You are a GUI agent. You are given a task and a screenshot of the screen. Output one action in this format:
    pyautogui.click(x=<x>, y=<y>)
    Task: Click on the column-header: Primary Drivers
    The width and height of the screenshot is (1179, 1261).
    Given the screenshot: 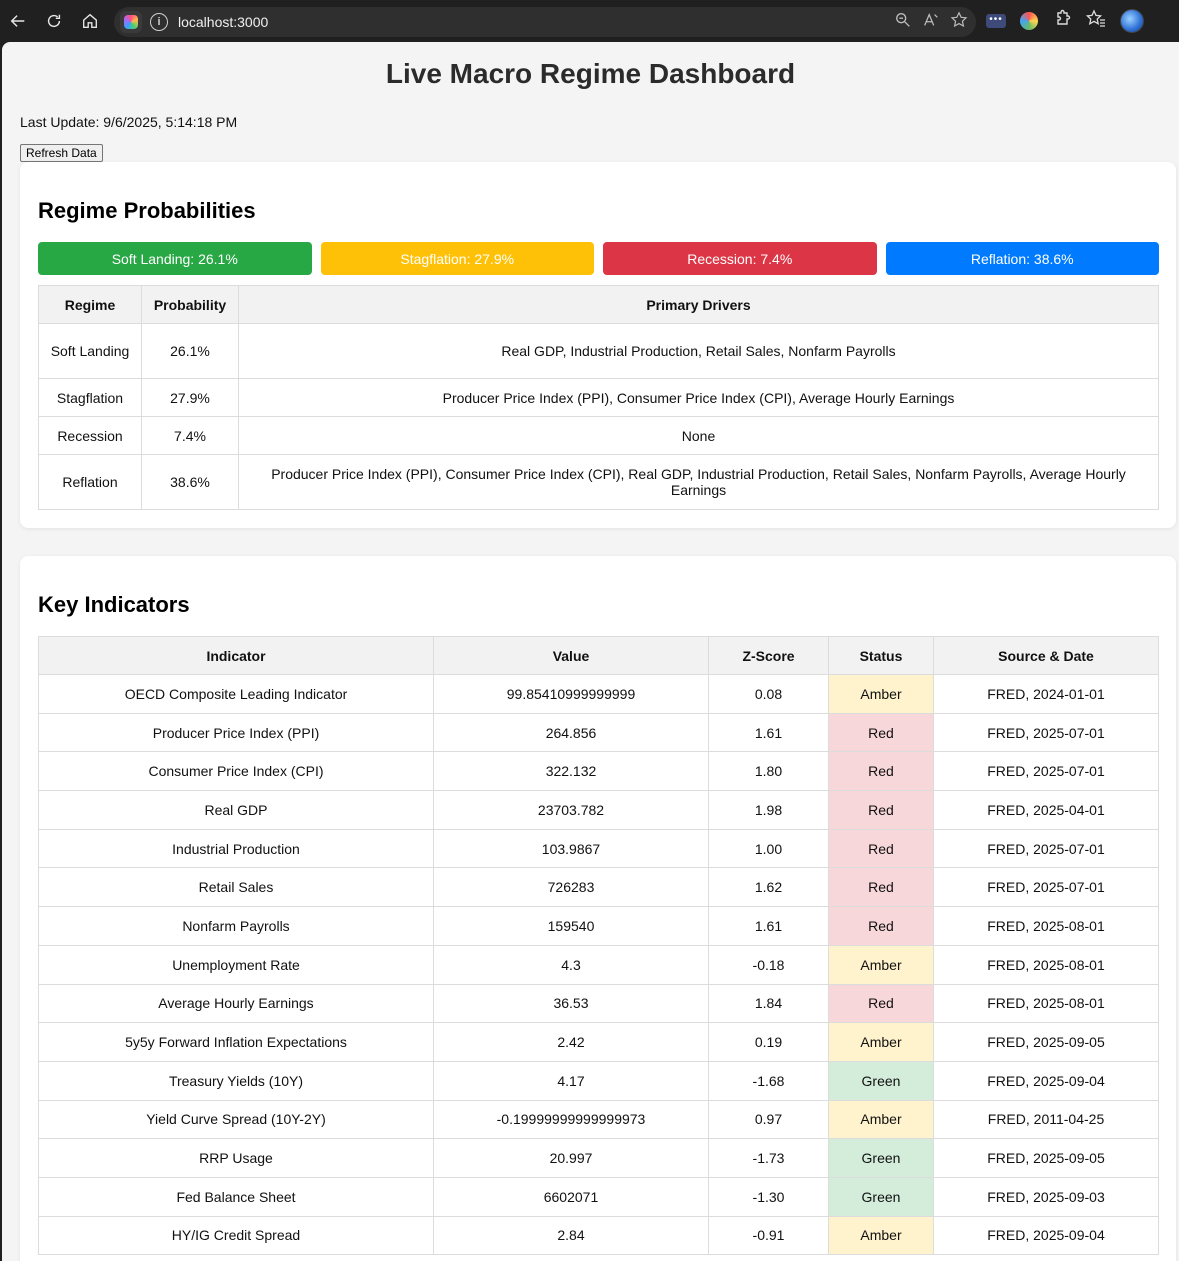 What is the action you would take?
    pyautogui.click(x=698, y=304)
    